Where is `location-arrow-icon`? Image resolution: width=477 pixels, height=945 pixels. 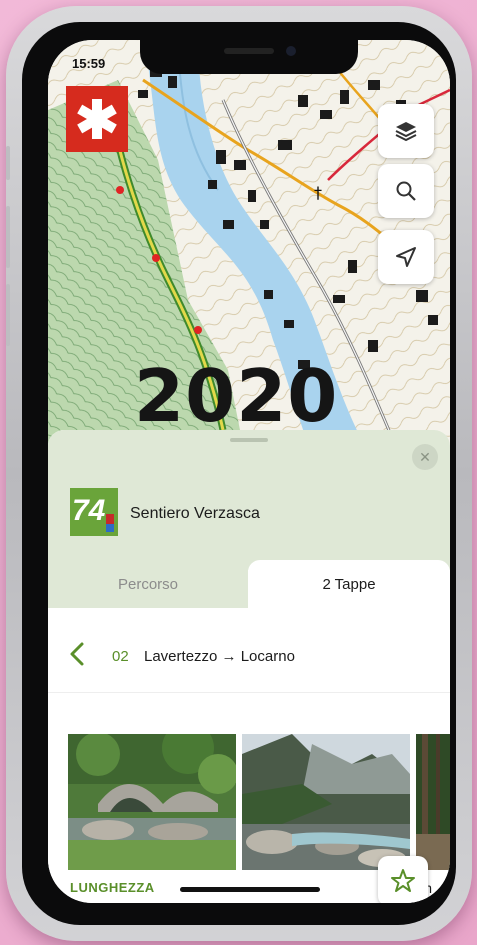
location-arrow-icon is located at coordinates (406, 257).